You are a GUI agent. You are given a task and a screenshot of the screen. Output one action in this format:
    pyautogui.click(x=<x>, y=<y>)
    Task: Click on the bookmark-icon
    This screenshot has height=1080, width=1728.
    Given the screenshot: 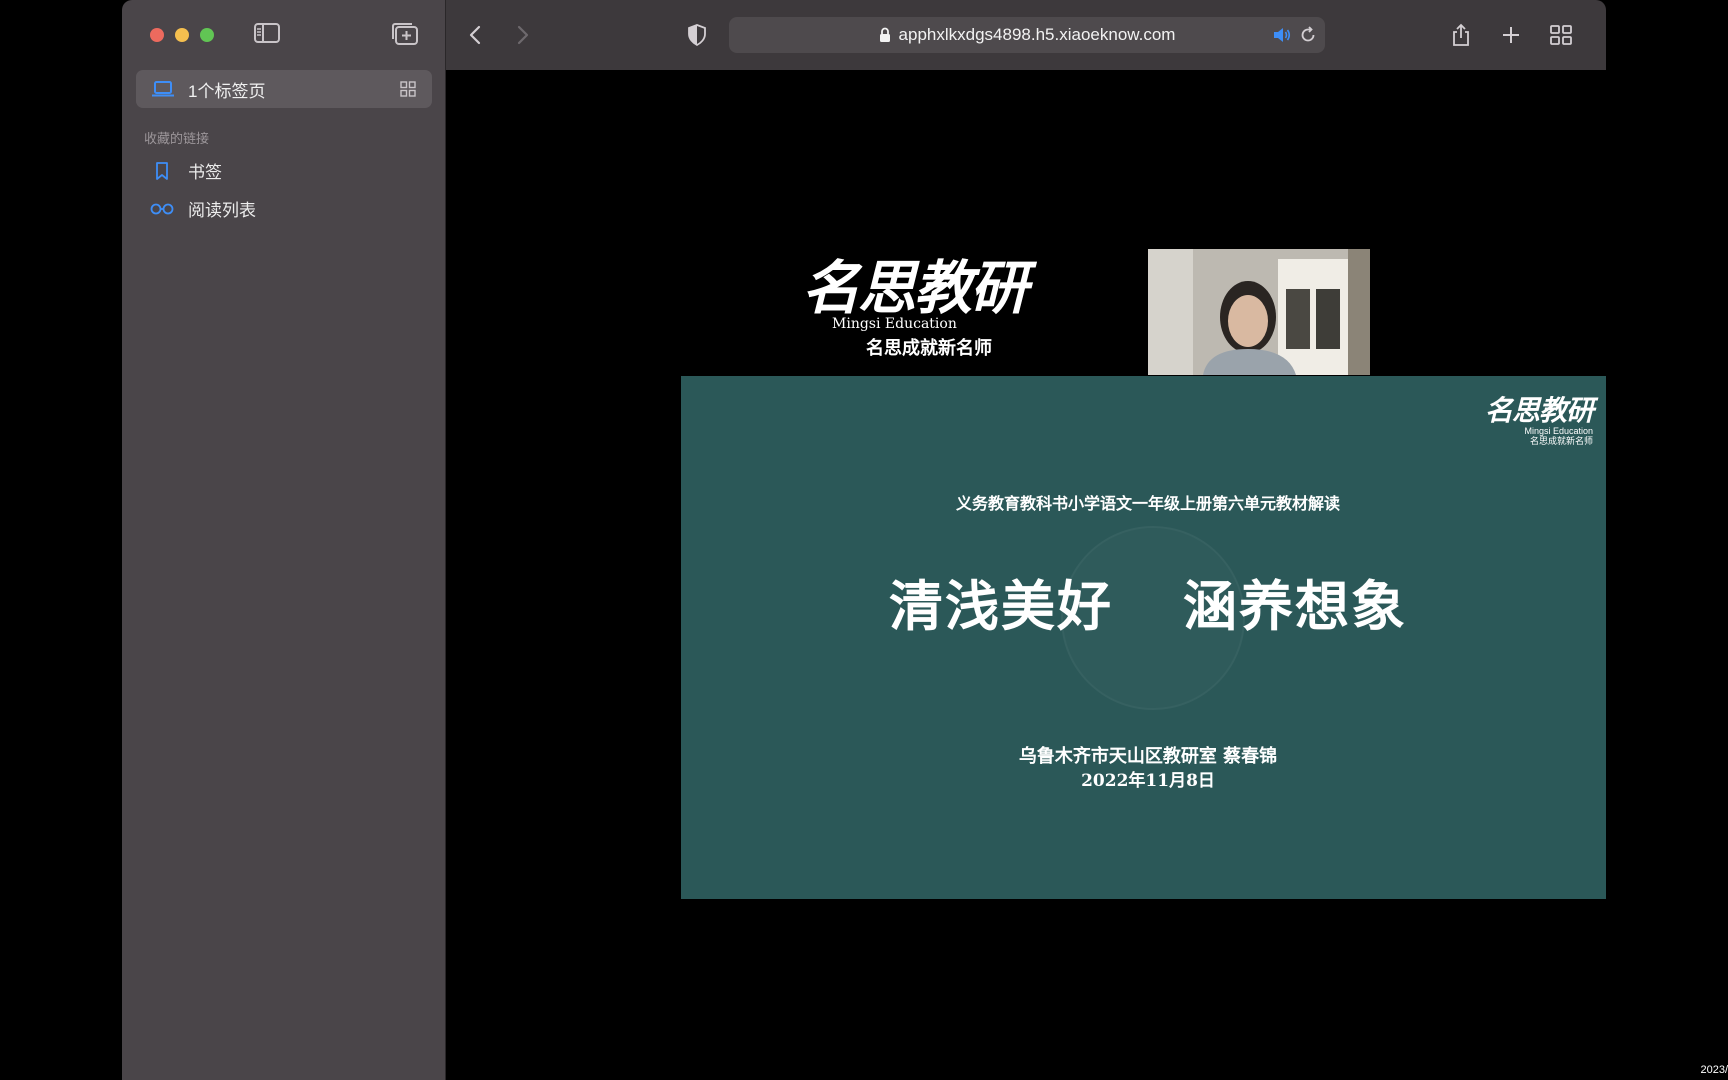 What is the action you would take?
    pyautogui.click(x=162, y=171)
    